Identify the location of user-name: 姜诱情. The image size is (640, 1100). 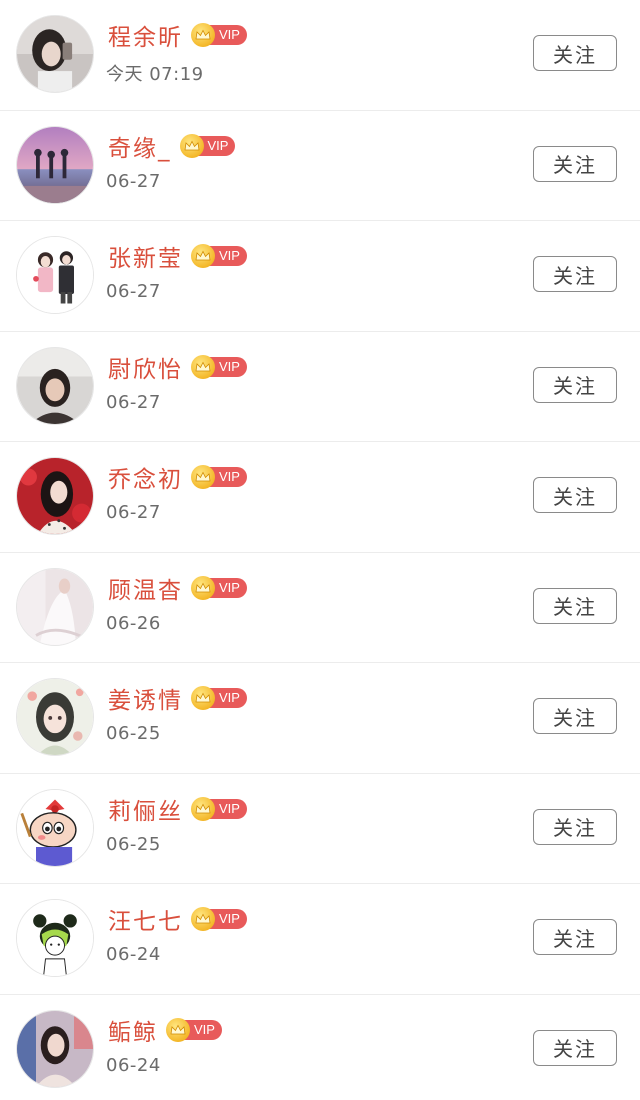
(145, 698).